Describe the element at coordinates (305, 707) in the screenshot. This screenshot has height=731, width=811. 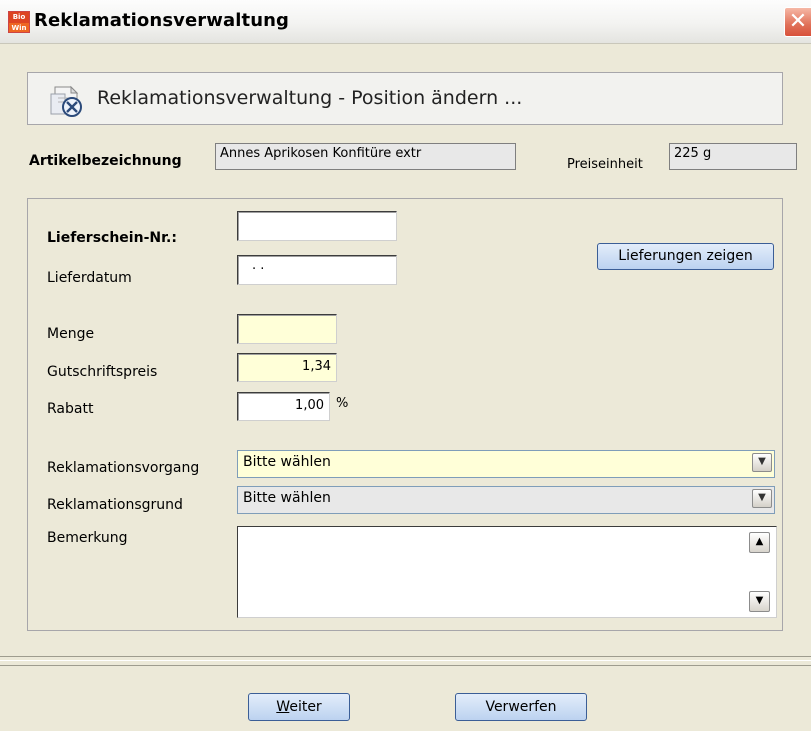
I see `weiter-label: eiter` at that location.